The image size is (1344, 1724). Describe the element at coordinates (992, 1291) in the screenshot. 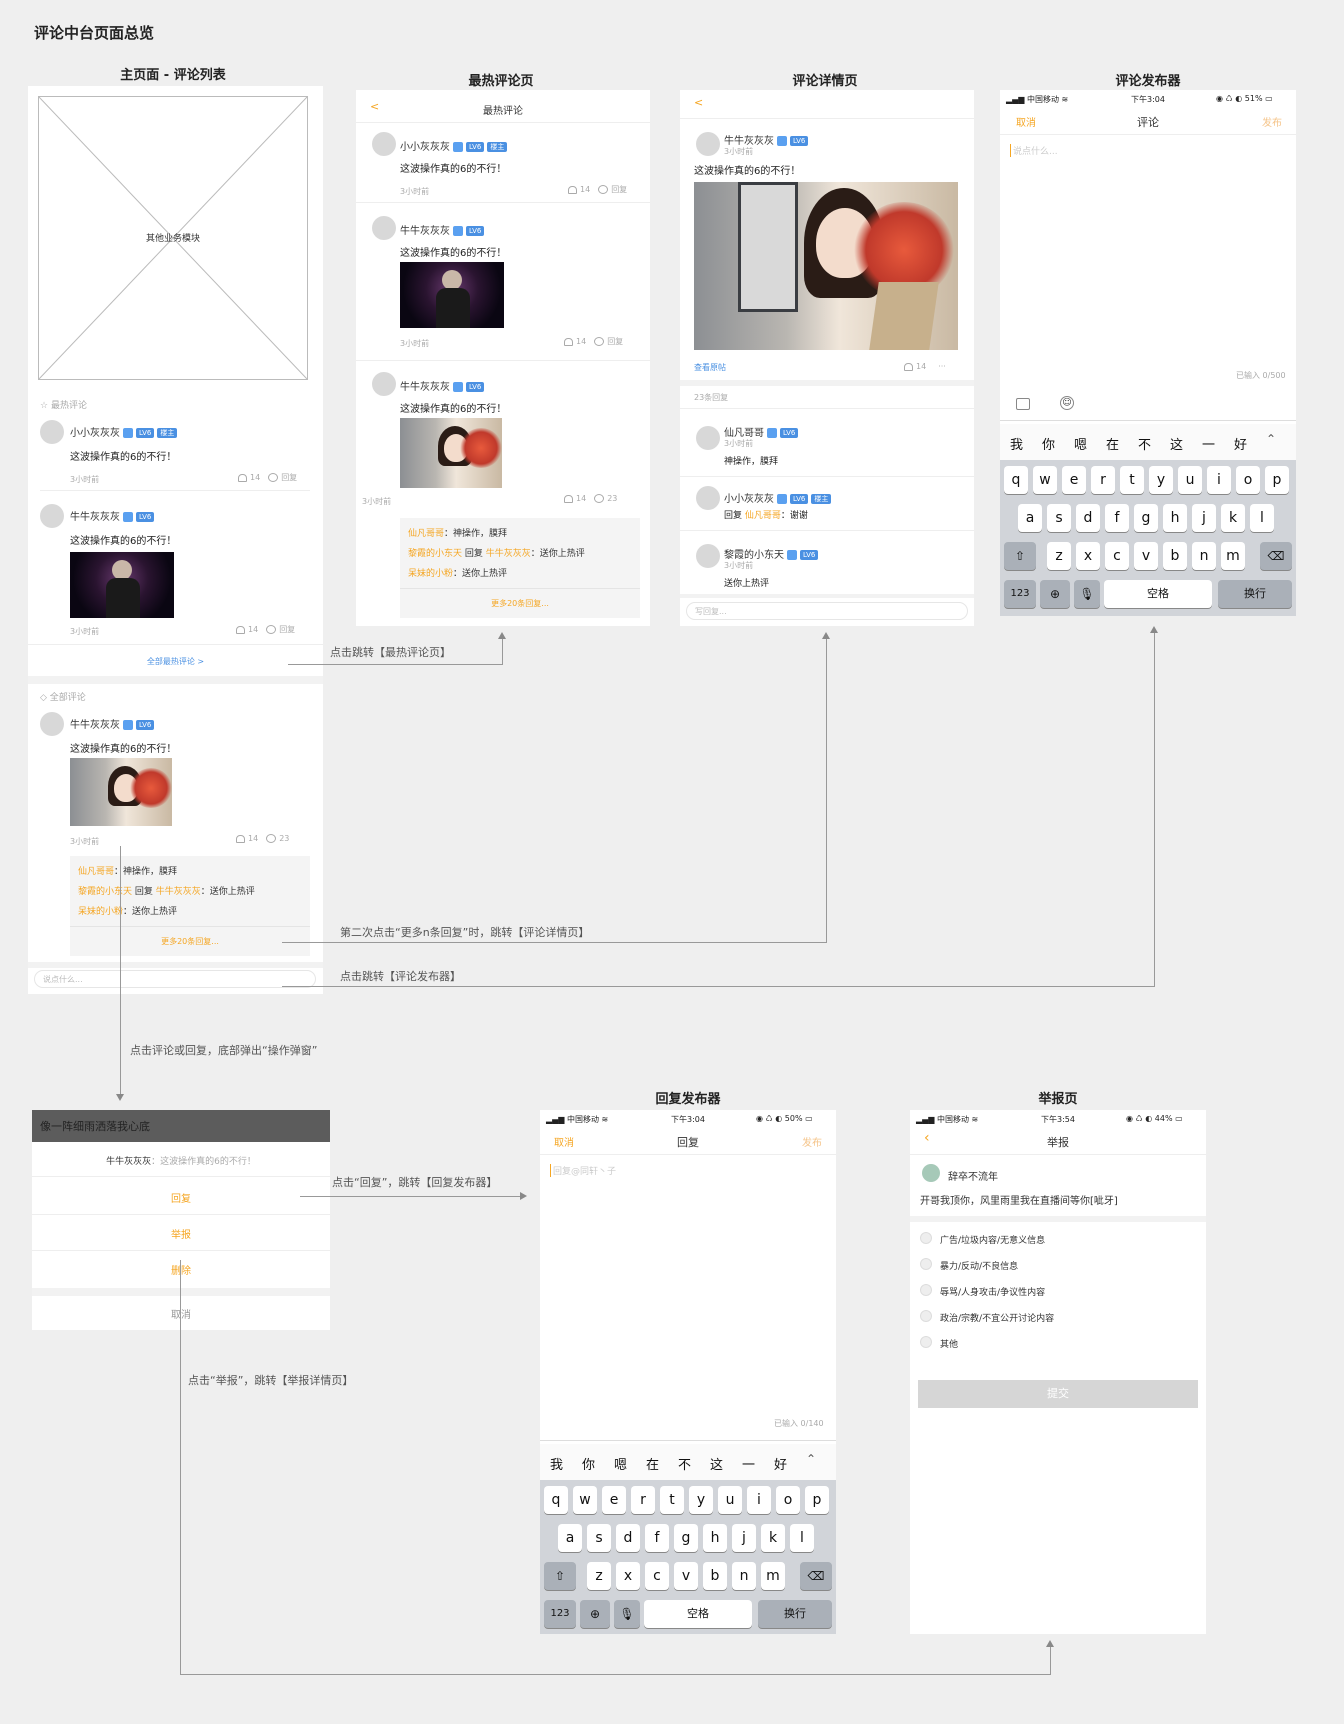

I see `report-option-label: 辱骂/人身攻击/争议性内容` at that location.